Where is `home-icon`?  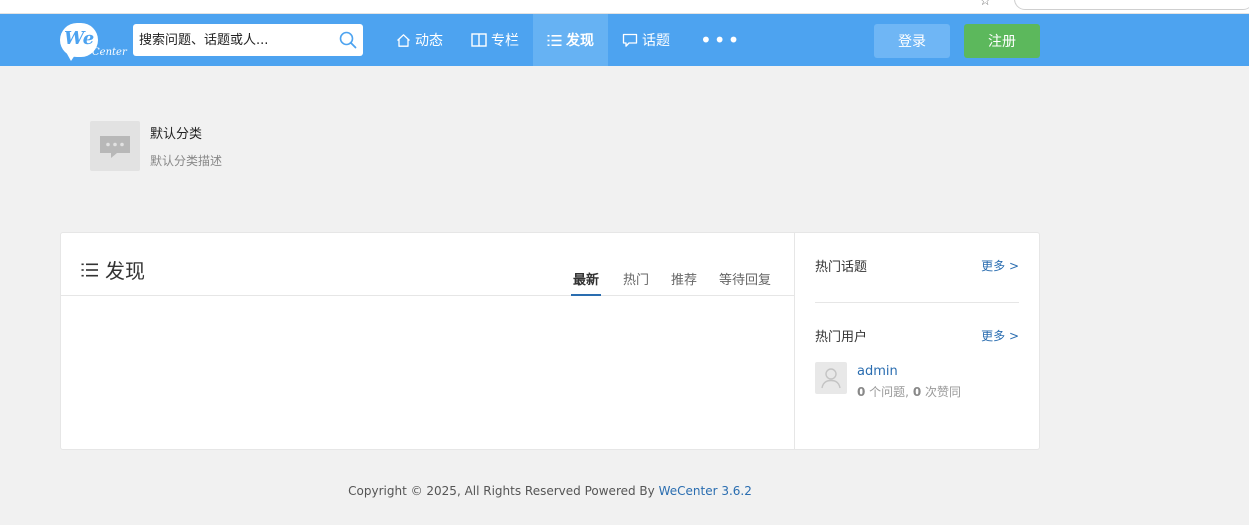 home-icon is located at coordinates (403, 40).